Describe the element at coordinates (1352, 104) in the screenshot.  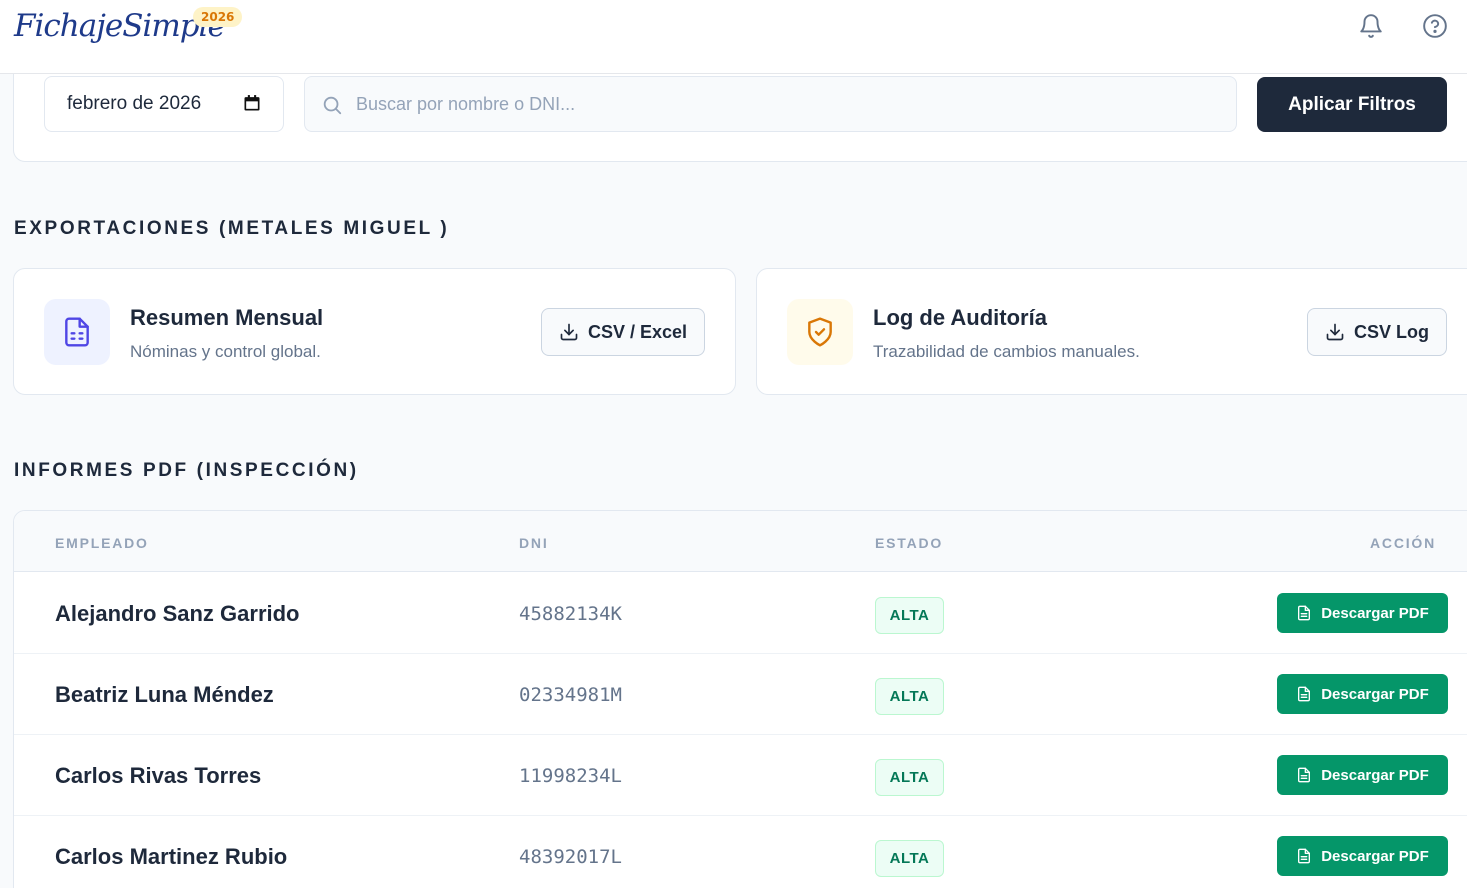
I see `apply-filters-button: Aplicar Filtros` at that location.